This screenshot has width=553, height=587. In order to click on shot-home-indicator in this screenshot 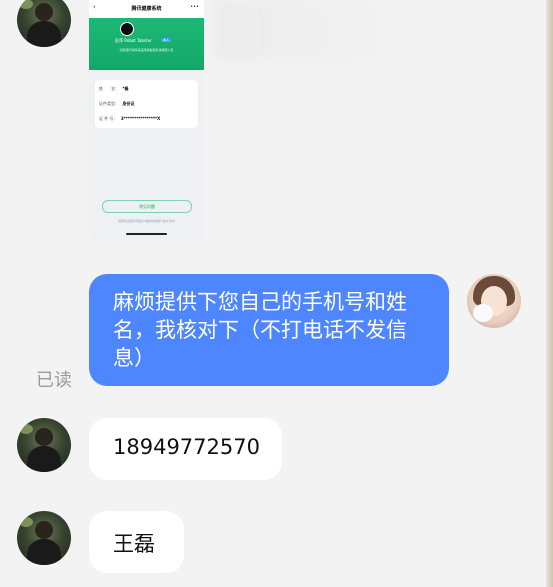, I will do `click(146, 234)`.